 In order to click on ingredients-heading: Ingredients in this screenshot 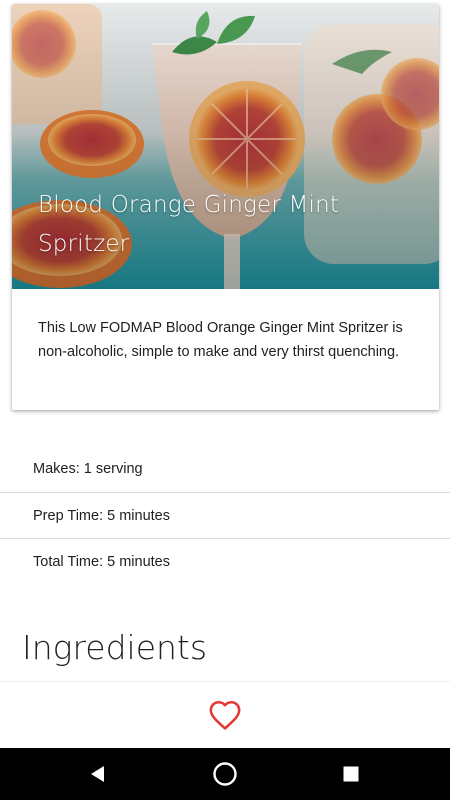, I will do `click(115, 647)`.